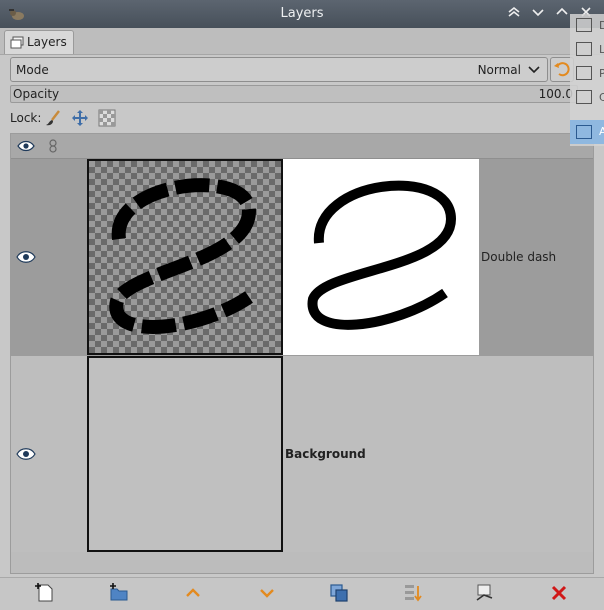 Image resolution: width=604 pixels, height=610 pixels. I want to click on side-dock-panel: D L P C A, so click(587, 80).